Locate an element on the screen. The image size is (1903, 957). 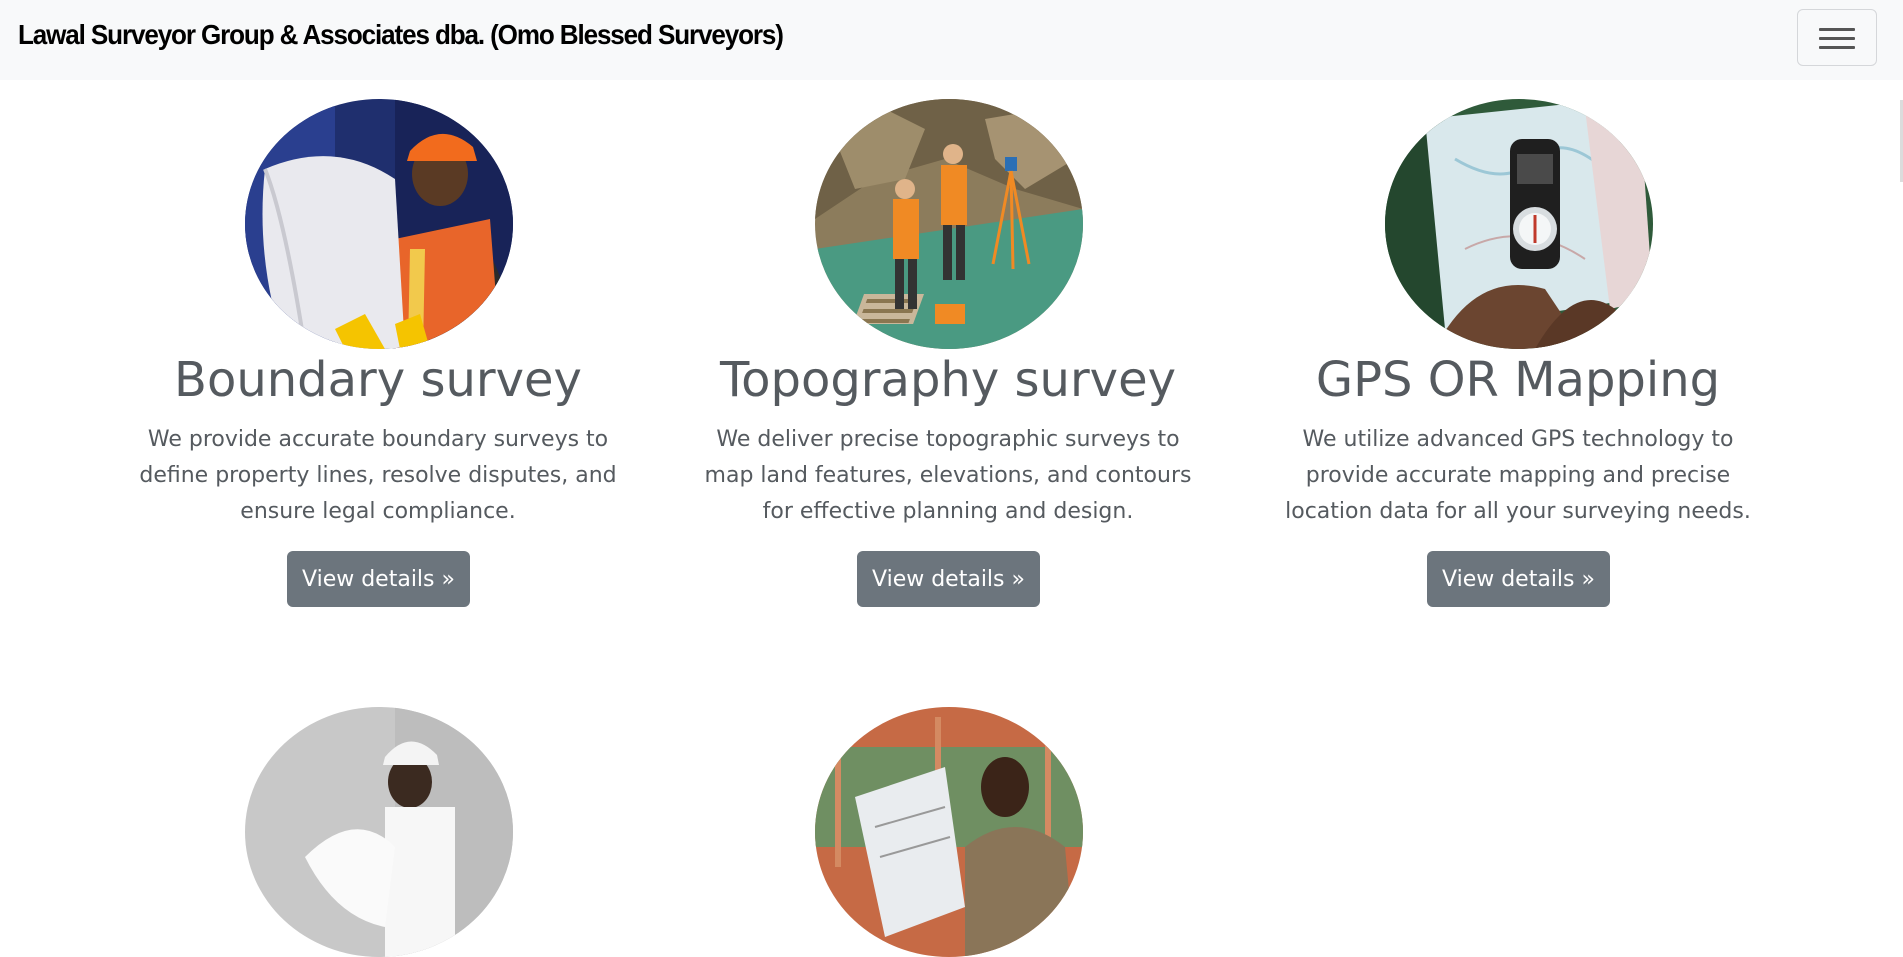
hamburger-menu-icon is located at coordinates (1837, 29).